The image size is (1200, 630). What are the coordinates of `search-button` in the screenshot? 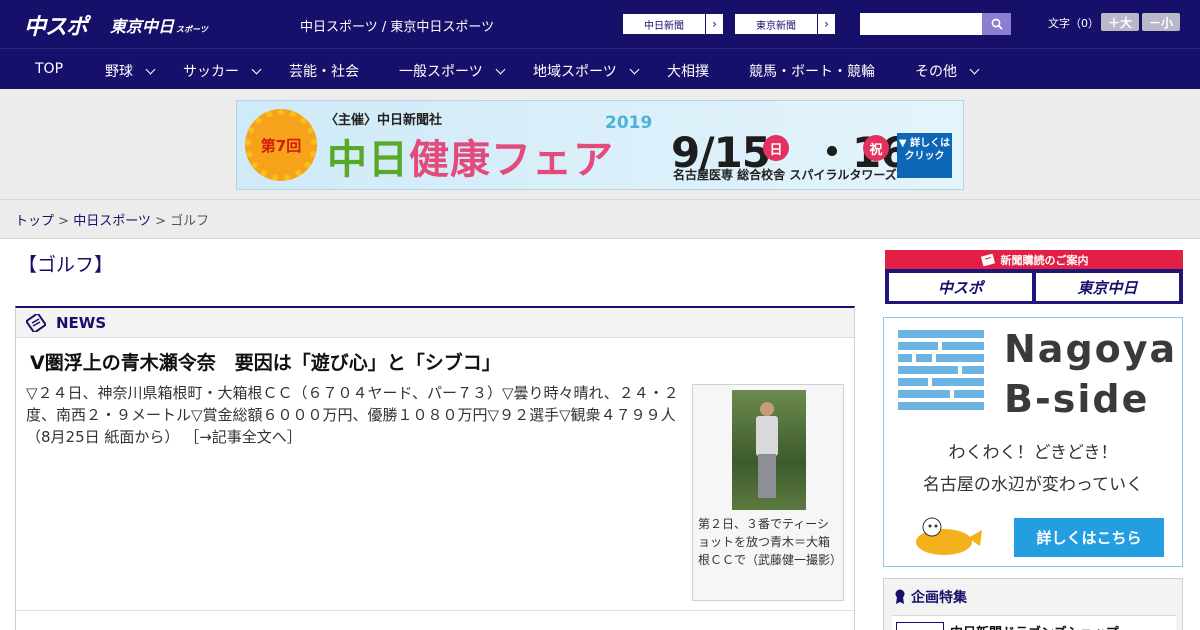 It's located at (996, 24).